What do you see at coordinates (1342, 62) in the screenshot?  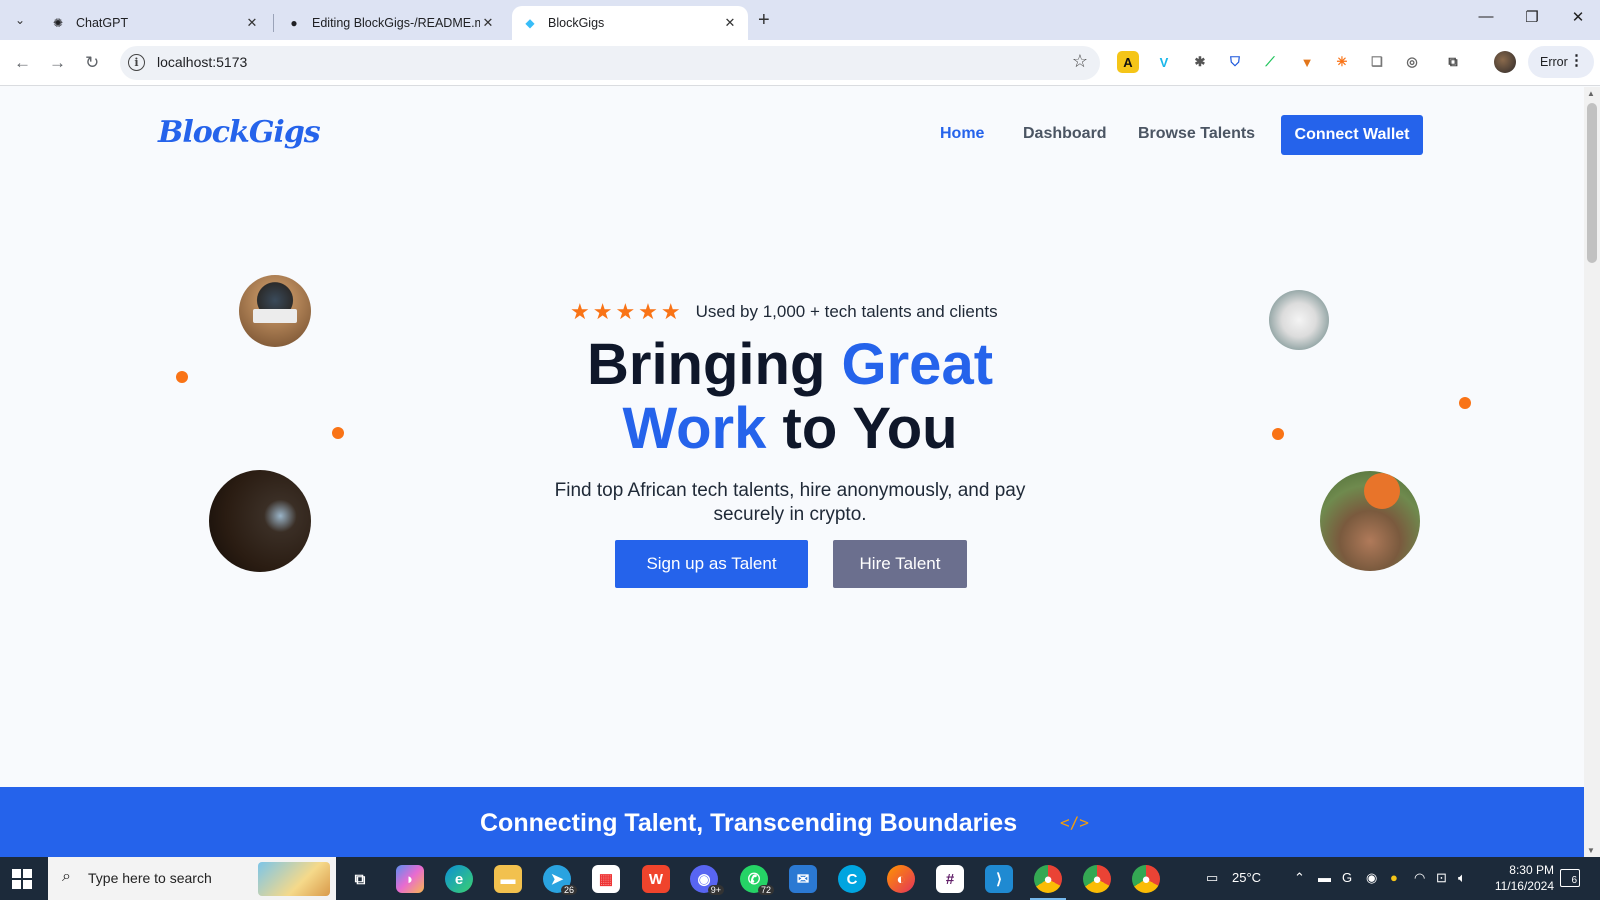 I see `extension-spark-icon: ✳` at bounding box center [1342, 62].